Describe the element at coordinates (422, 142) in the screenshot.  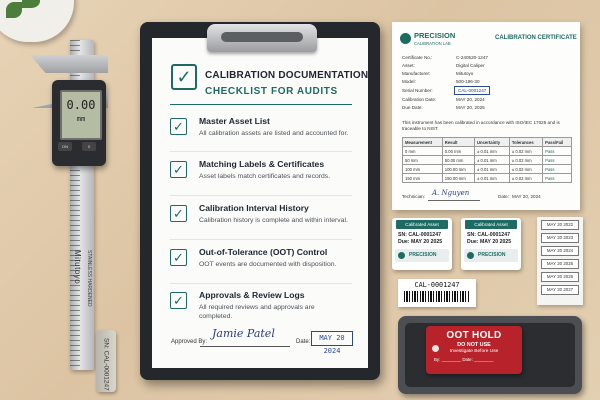
I see `table-header: Measurement` at that location.